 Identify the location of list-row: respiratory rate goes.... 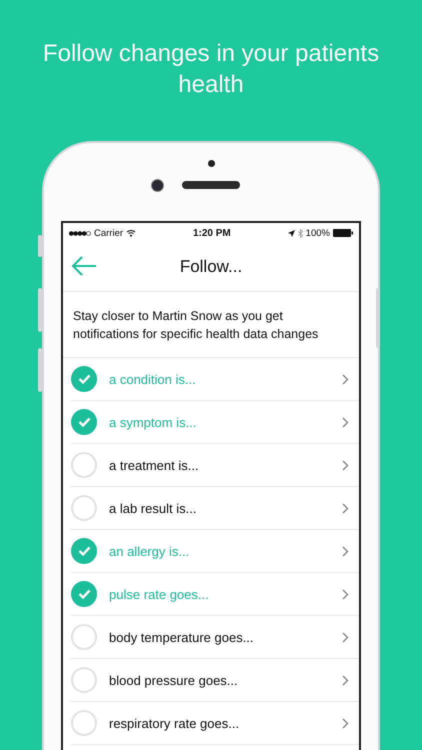
(215, 723).